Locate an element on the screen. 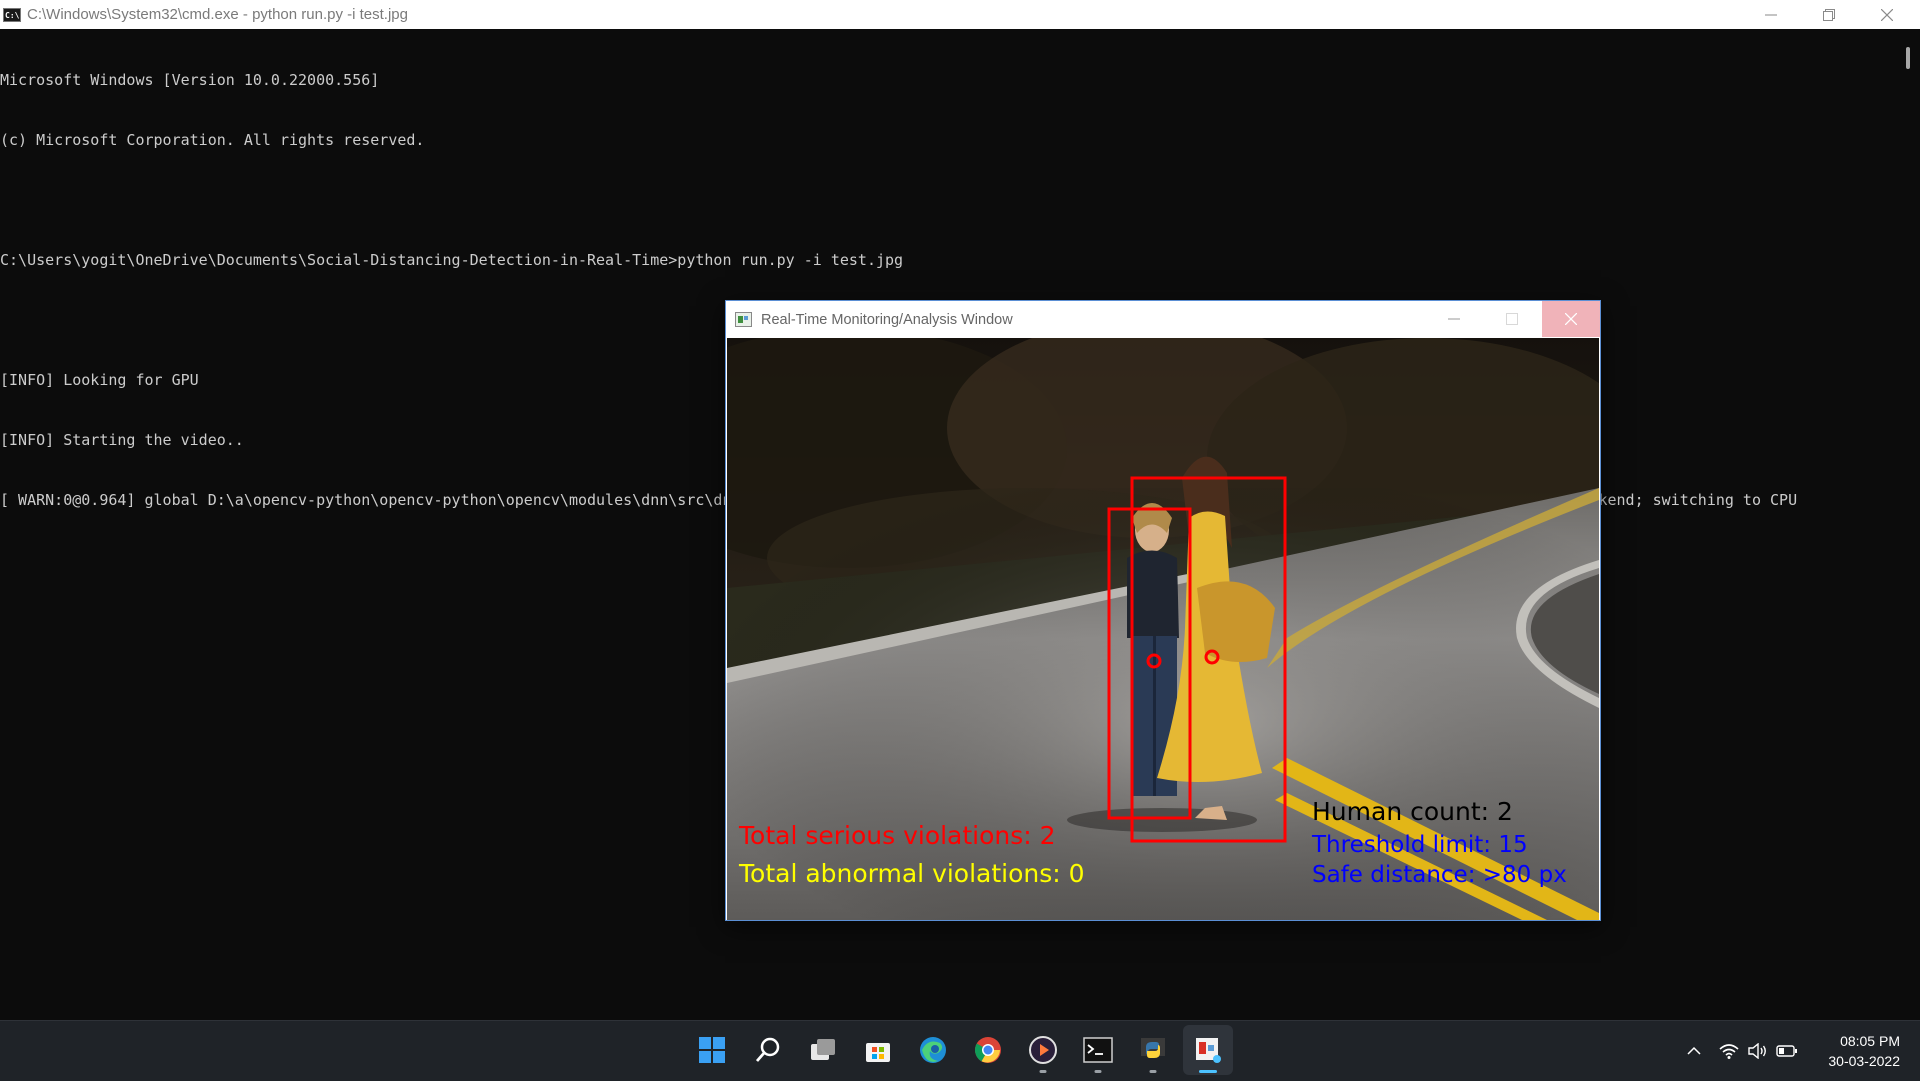 The height and width of the screenshot is (1081, 1920). python-icon is located at coordinates (1153, 1048).